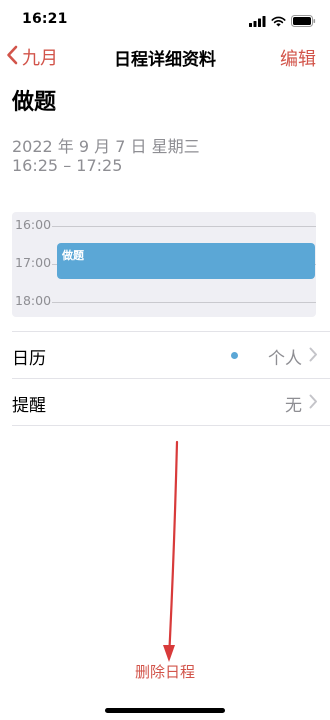  Describe the element at coordinates (165, 355) in the screenshot. I see `calendar-row: 日历 个人` at that location.